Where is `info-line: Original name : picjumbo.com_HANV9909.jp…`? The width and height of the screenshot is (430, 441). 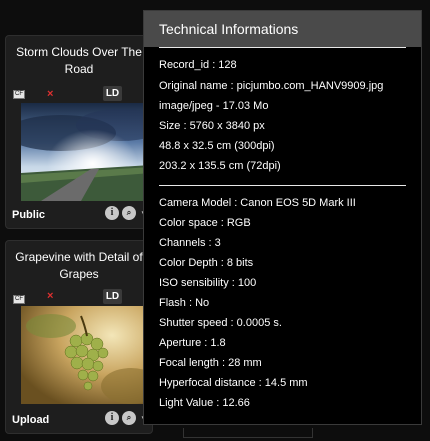
info-line: Original name : picjumbo.com_HANV9909.jp… is located at coordinates (271, 86).